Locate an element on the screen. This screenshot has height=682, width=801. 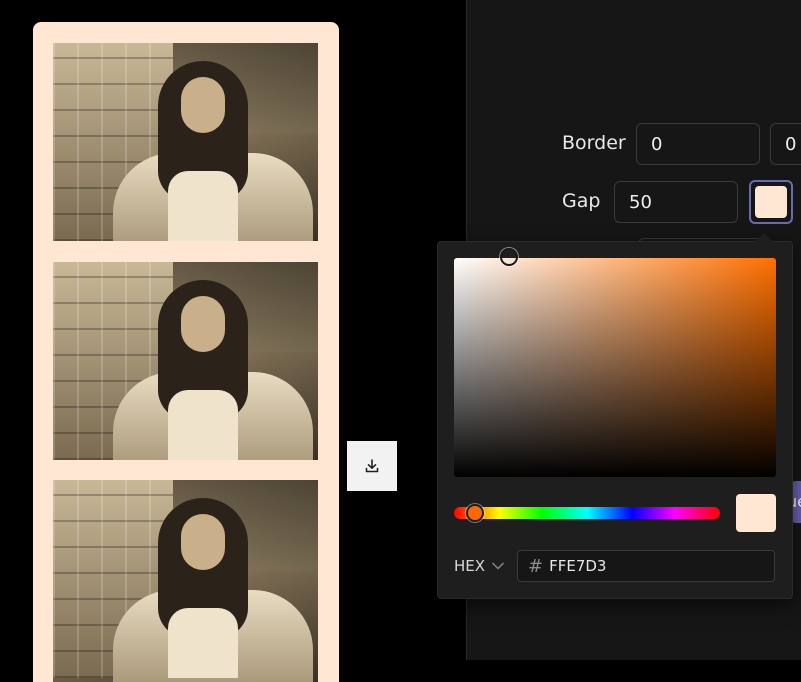
saturation-area is located at coordinates (615, 362).